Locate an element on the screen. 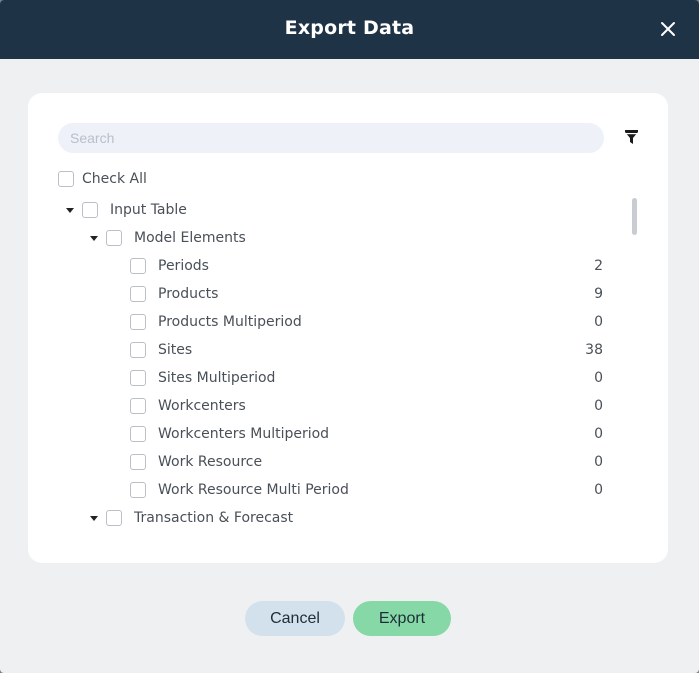 The height and width of the screenshot is (673, 699). tree-leaf-label: Products Multiperiod is located at coordinates (230, 322).